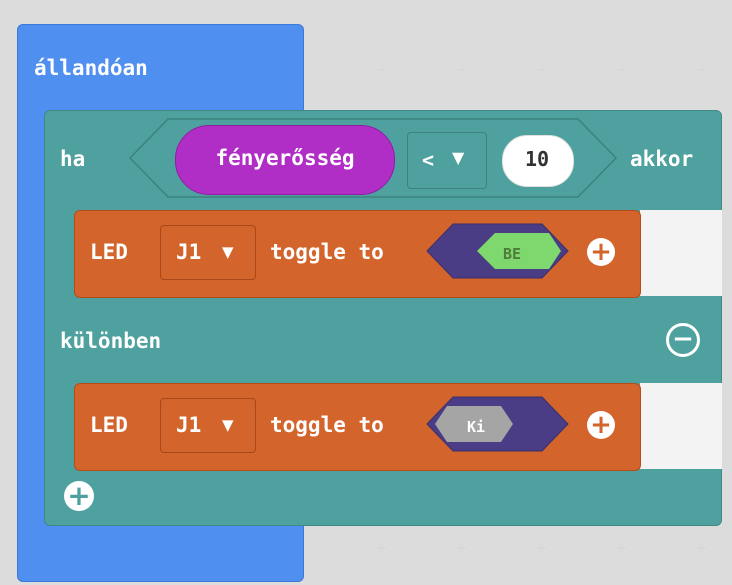  Describe the element at coordinates (73, 159) in the screenshot. I see `if-label: ha` at that location.